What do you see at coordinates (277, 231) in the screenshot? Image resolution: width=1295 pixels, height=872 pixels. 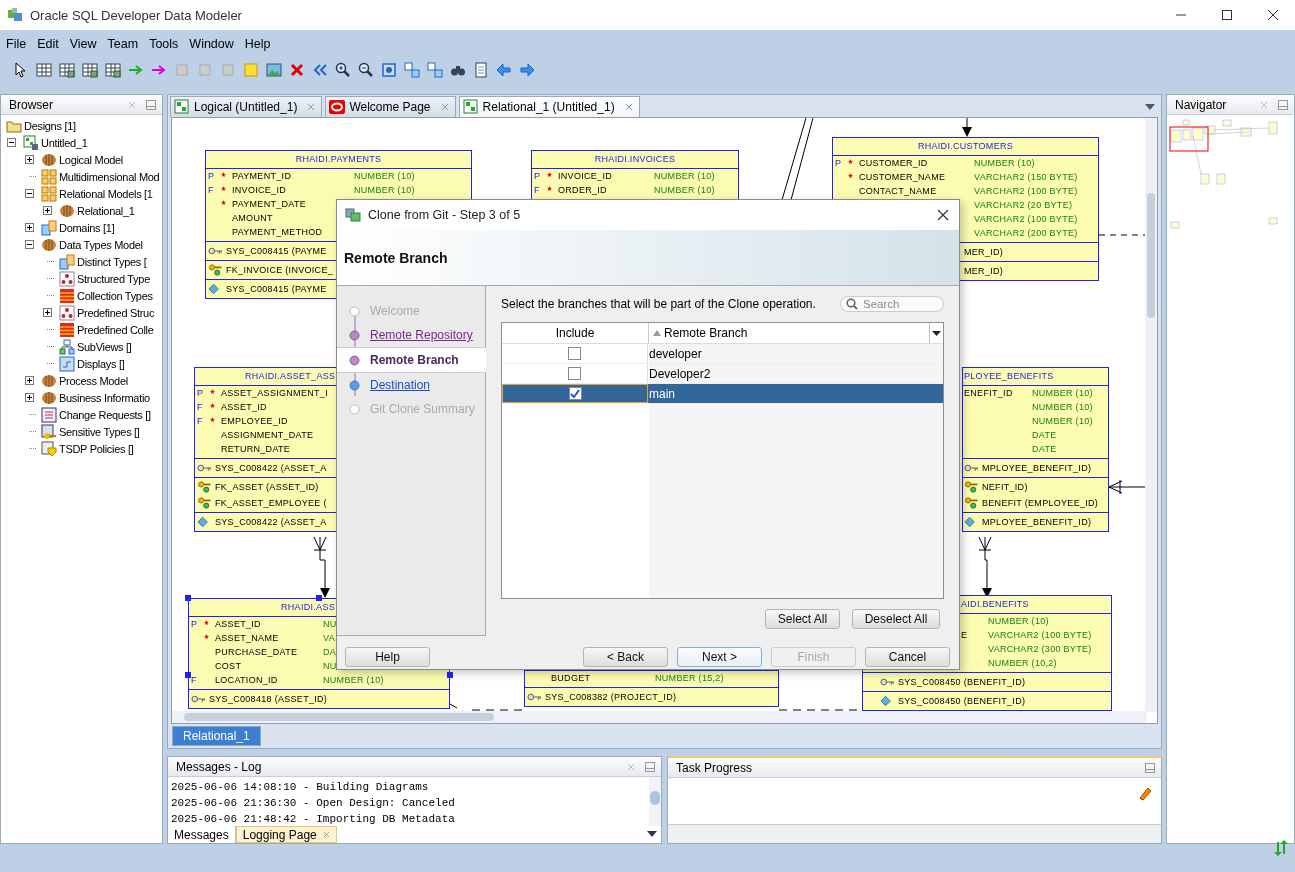 I see `column-name: PAYMENT_METHOD` at bounding box center [277, 231].